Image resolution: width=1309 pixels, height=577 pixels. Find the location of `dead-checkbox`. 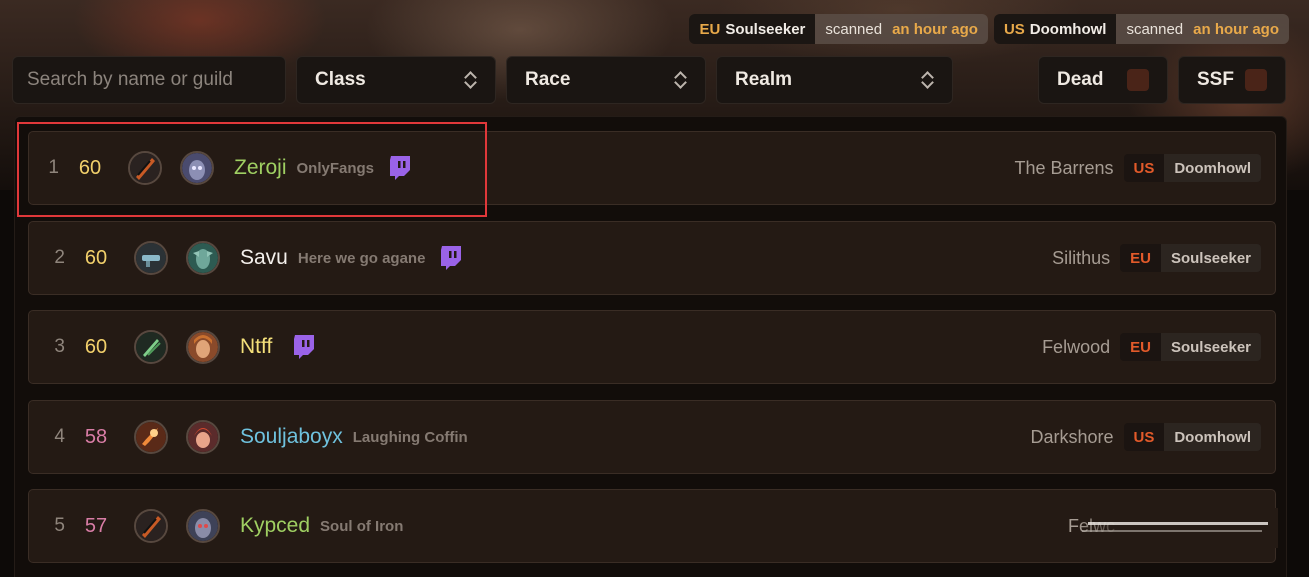

dead-checkbox is located at coordinates (1138, 80).